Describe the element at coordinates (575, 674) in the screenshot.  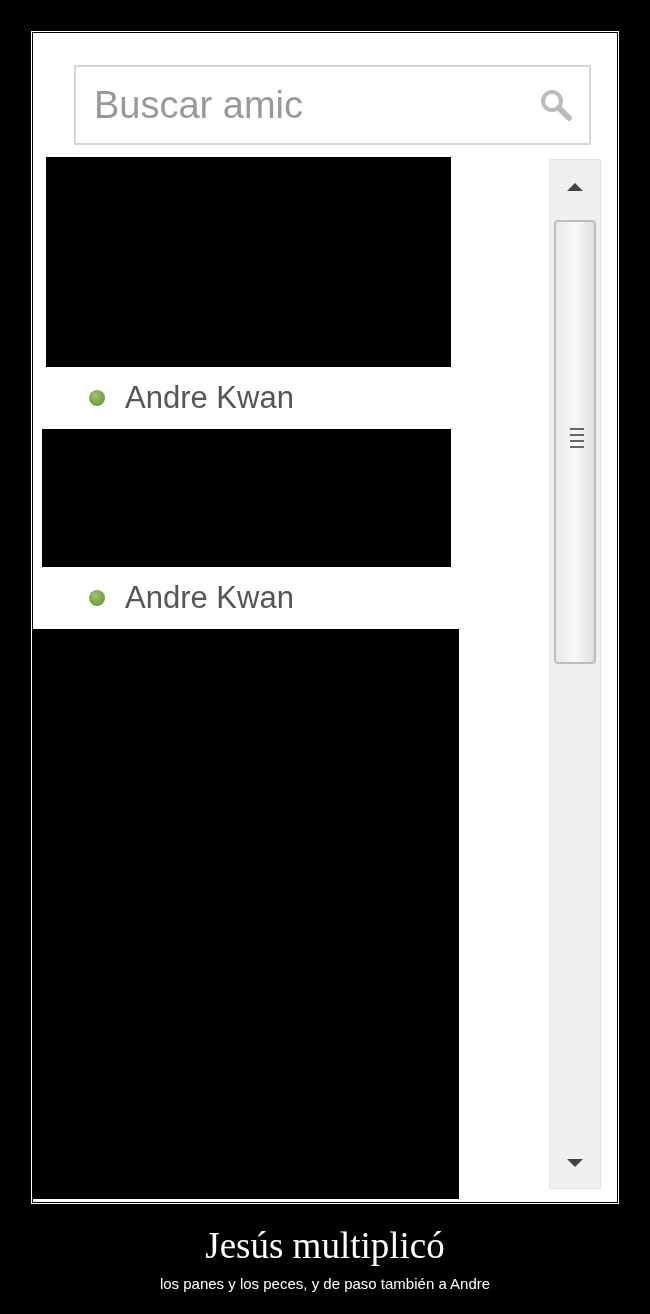
I see `scrollbar` at that location.